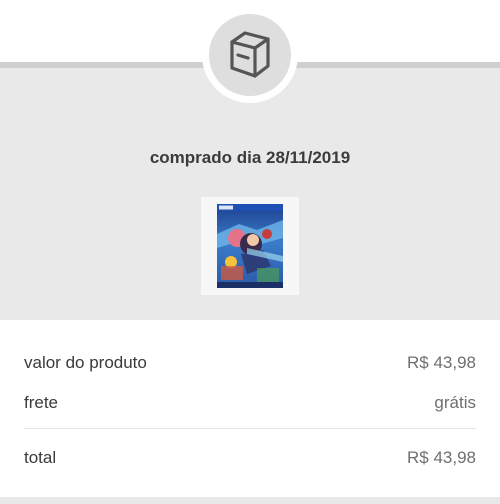 The height and width of the screenshot is (504, 500). I want to click on purchase-date: comprado dia 28/11/2019, so click(250, 157).